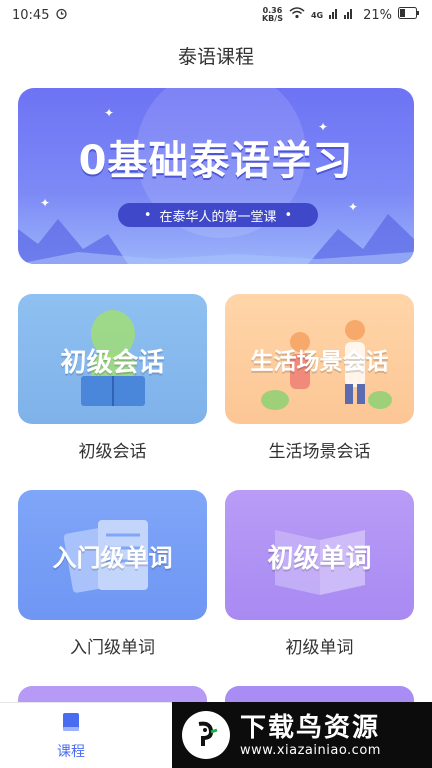 The width and height of the screenshot is (432, 768). Describe the element at coordinates (319, 362) in the screenshot. I see `course-card-text: 生活场景会话` at that location.